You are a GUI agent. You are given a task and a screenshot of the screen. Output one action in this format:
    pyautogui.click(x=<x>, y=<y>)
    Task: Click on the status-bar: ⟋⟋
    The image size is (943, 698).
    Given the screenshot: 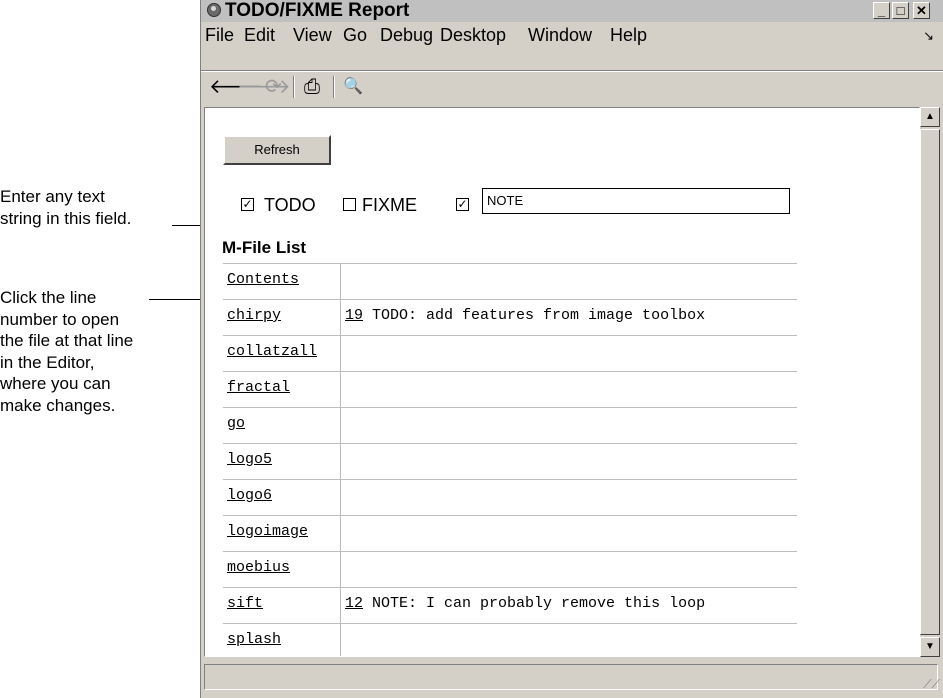 What is the action you would take?
    pyautogui.click(x=572, y=679)
    